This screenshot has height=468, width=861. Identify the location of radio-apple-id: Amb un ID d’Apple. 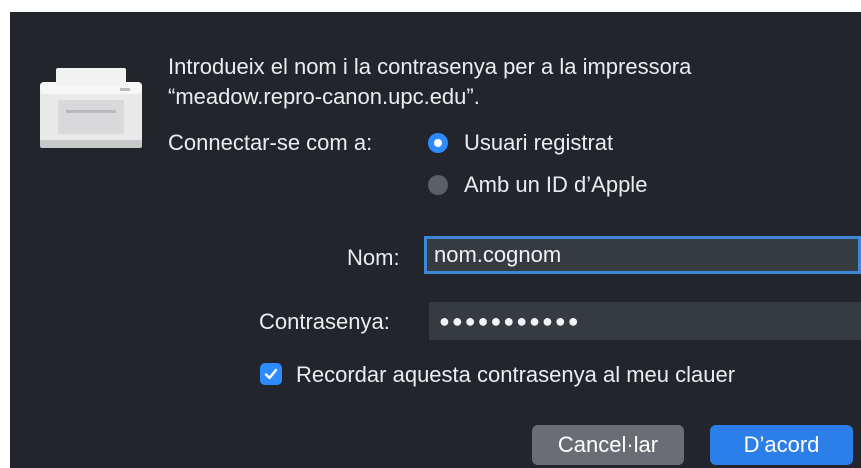
(537, 185).